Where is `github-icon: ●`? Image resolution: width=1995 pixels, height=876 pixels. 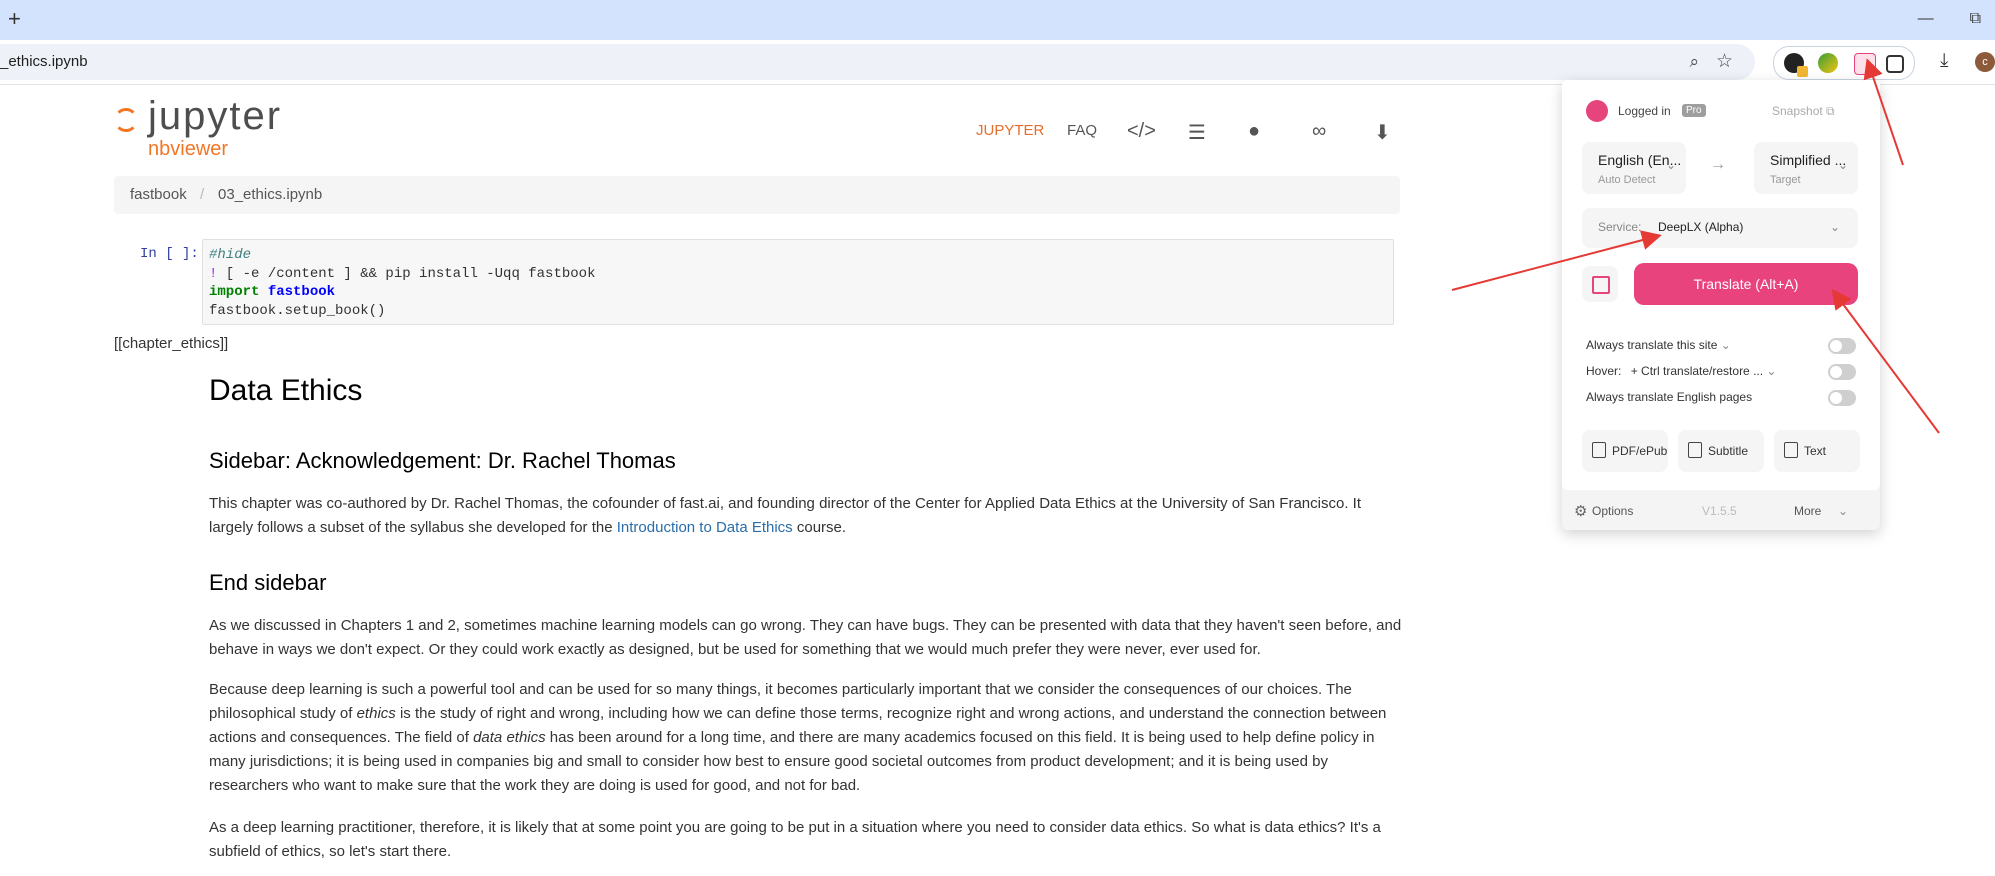 github-icon: ● is located at coordinates (1254, 131).